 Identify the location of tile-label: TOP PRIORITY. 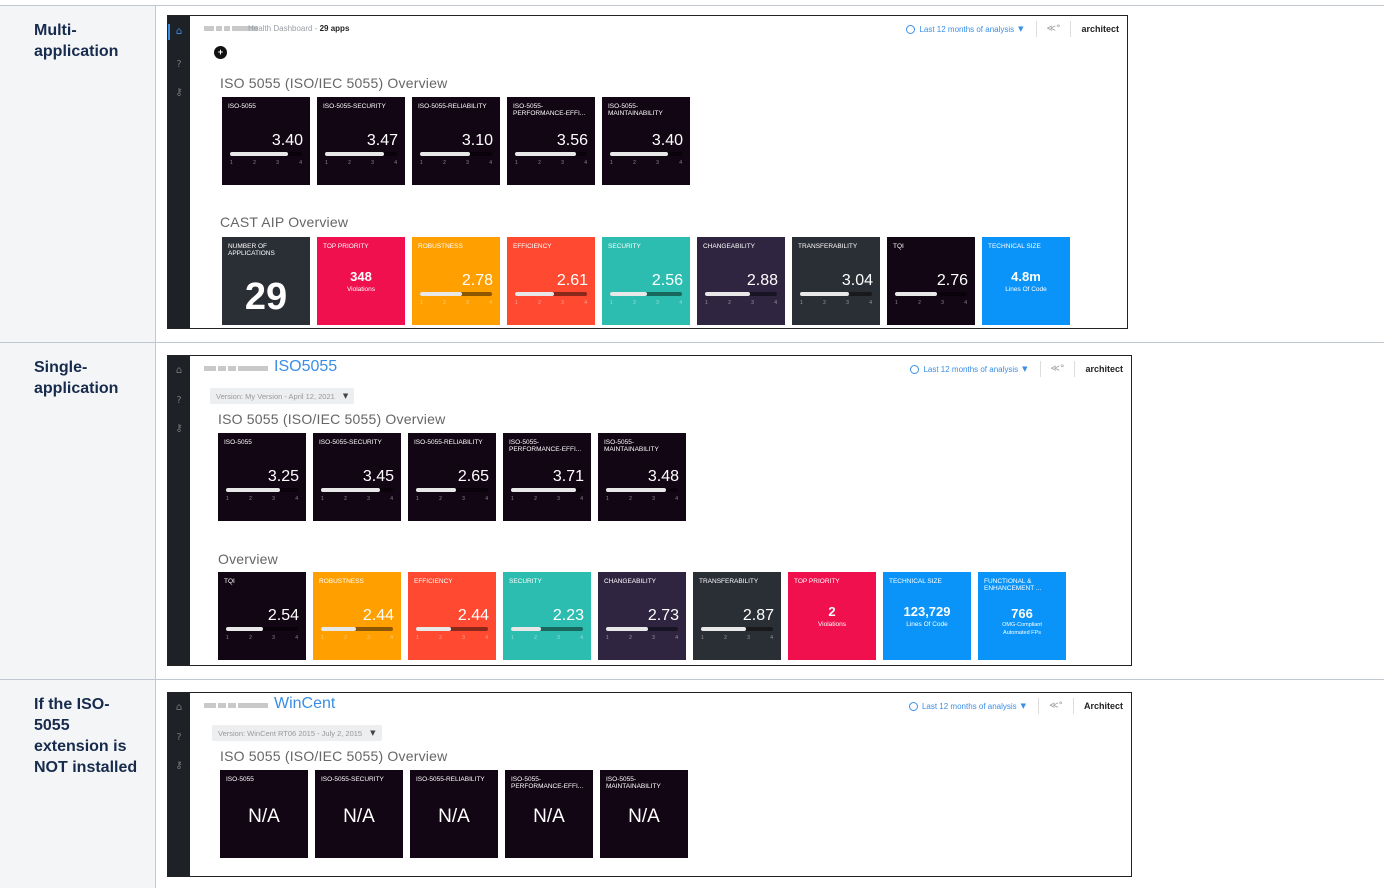
(817, 581).